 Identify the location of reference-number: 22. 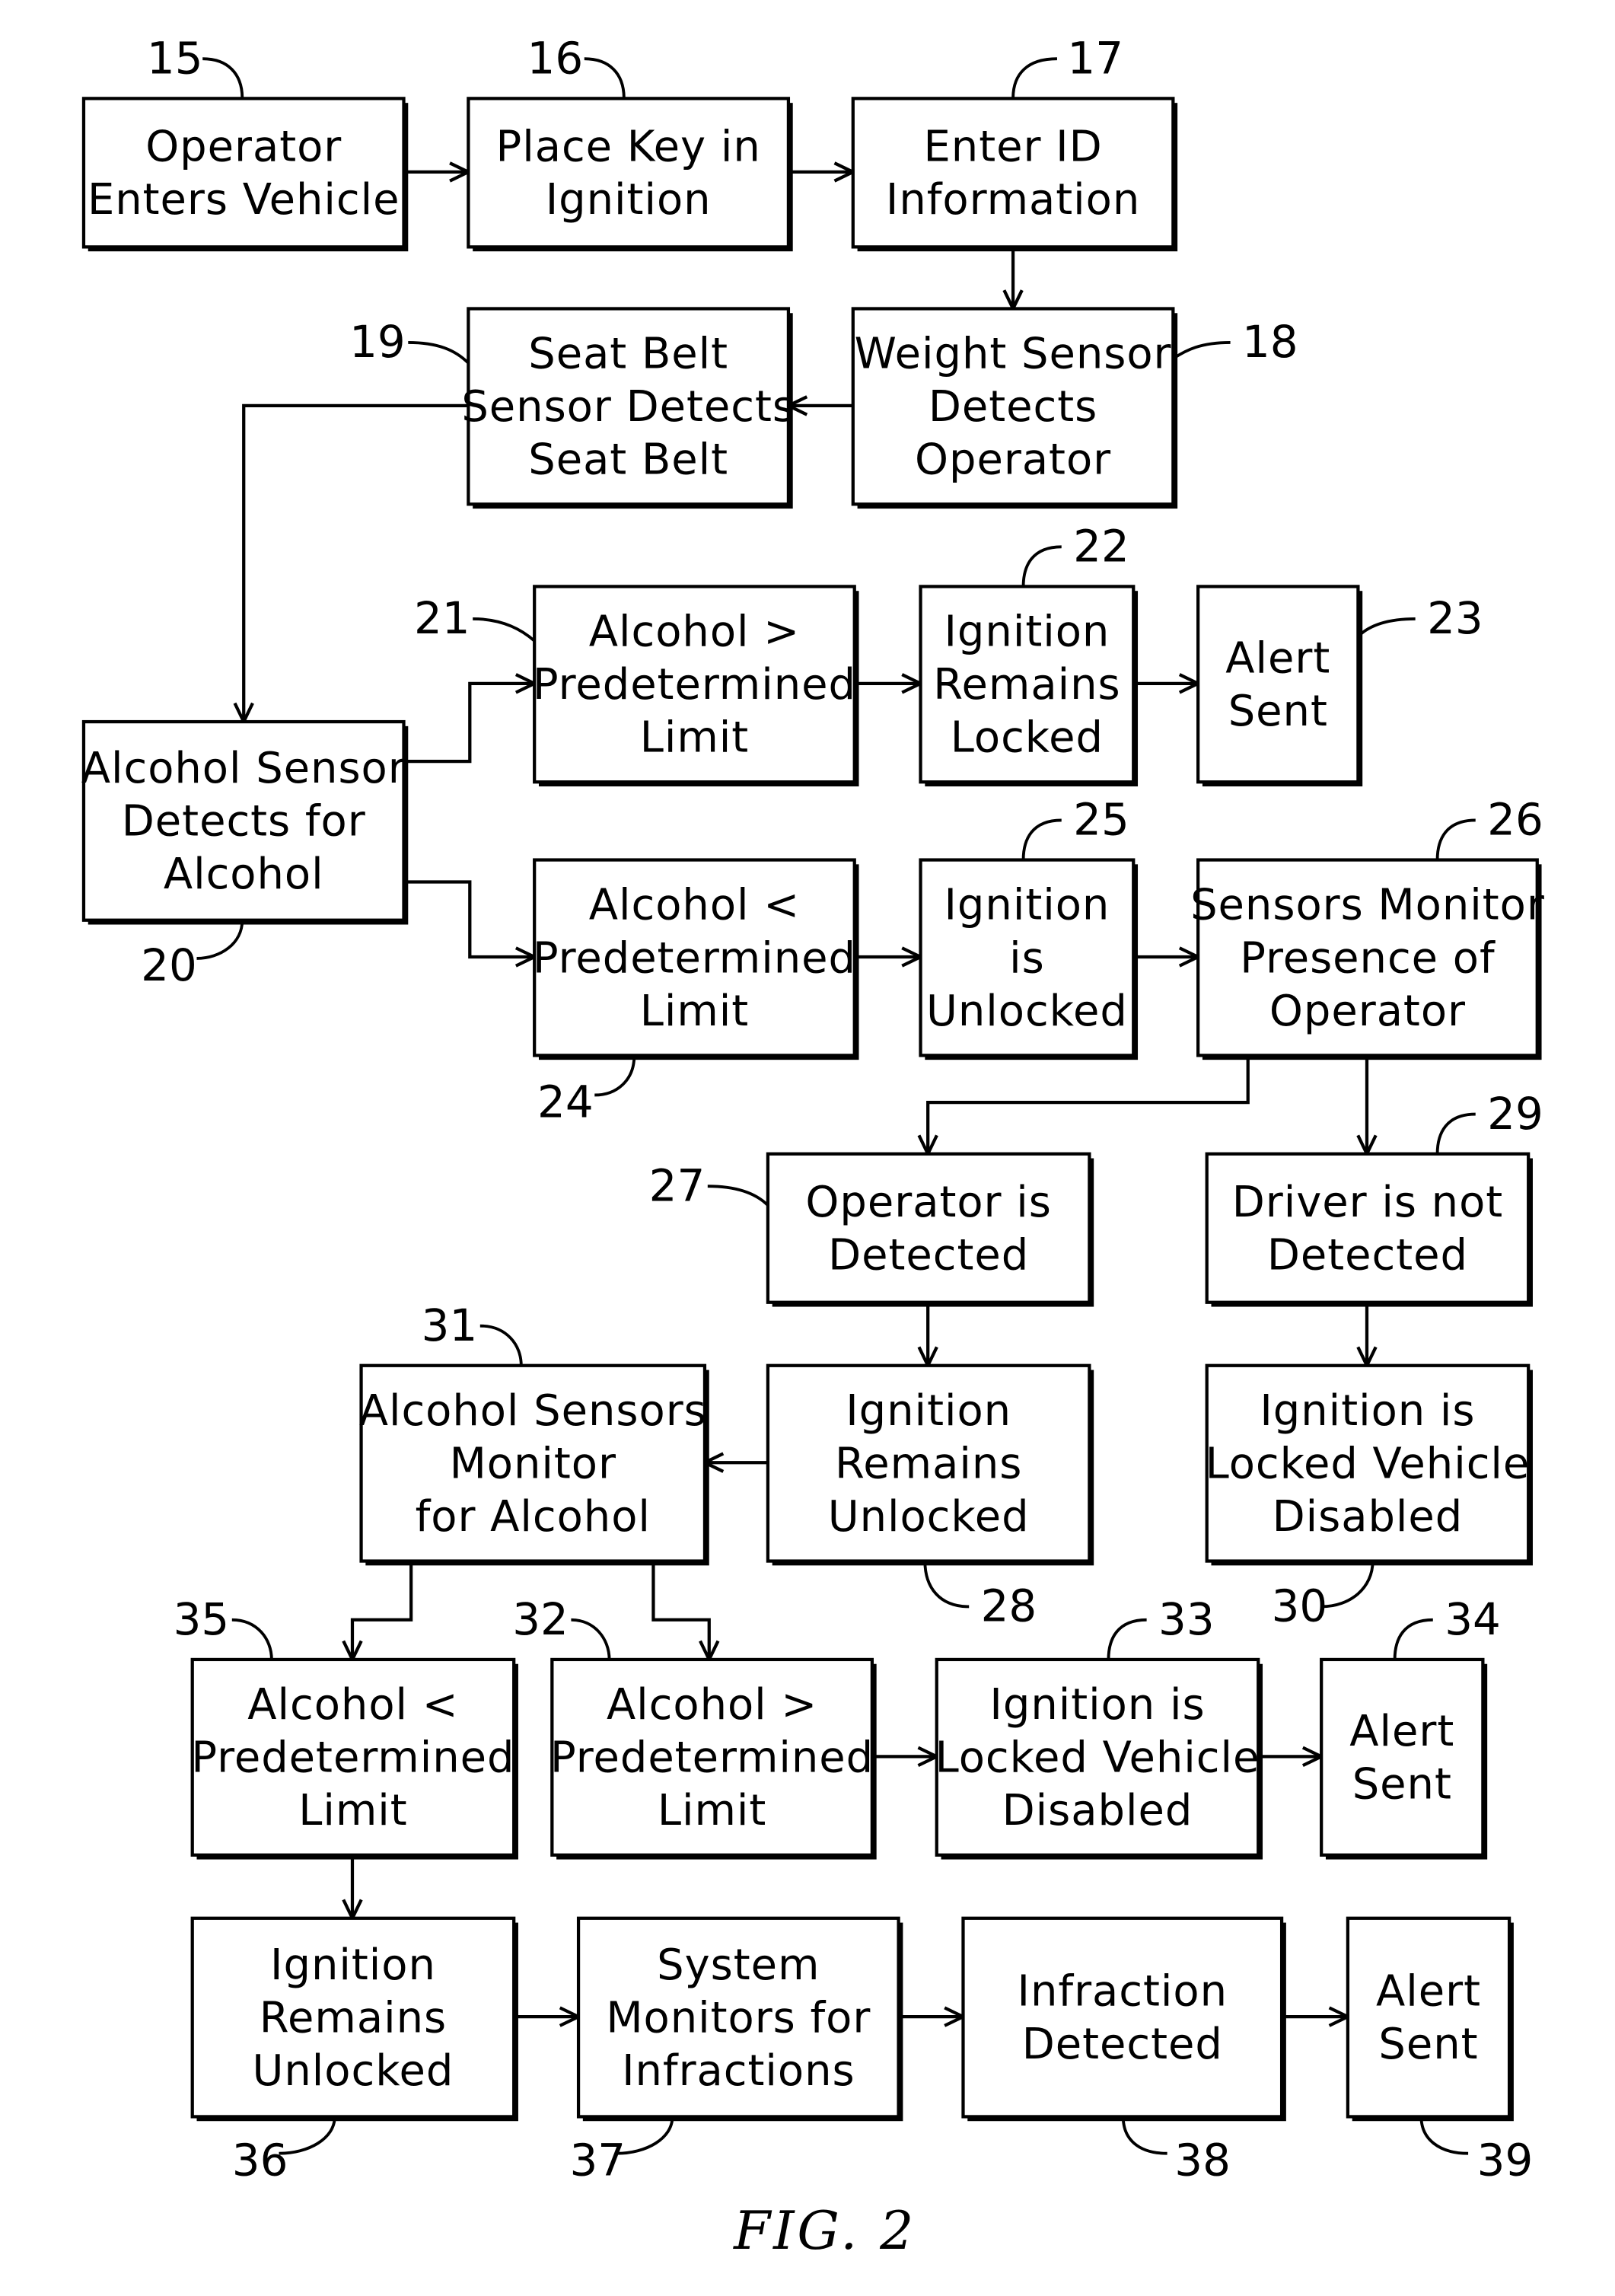
(1101, 546).